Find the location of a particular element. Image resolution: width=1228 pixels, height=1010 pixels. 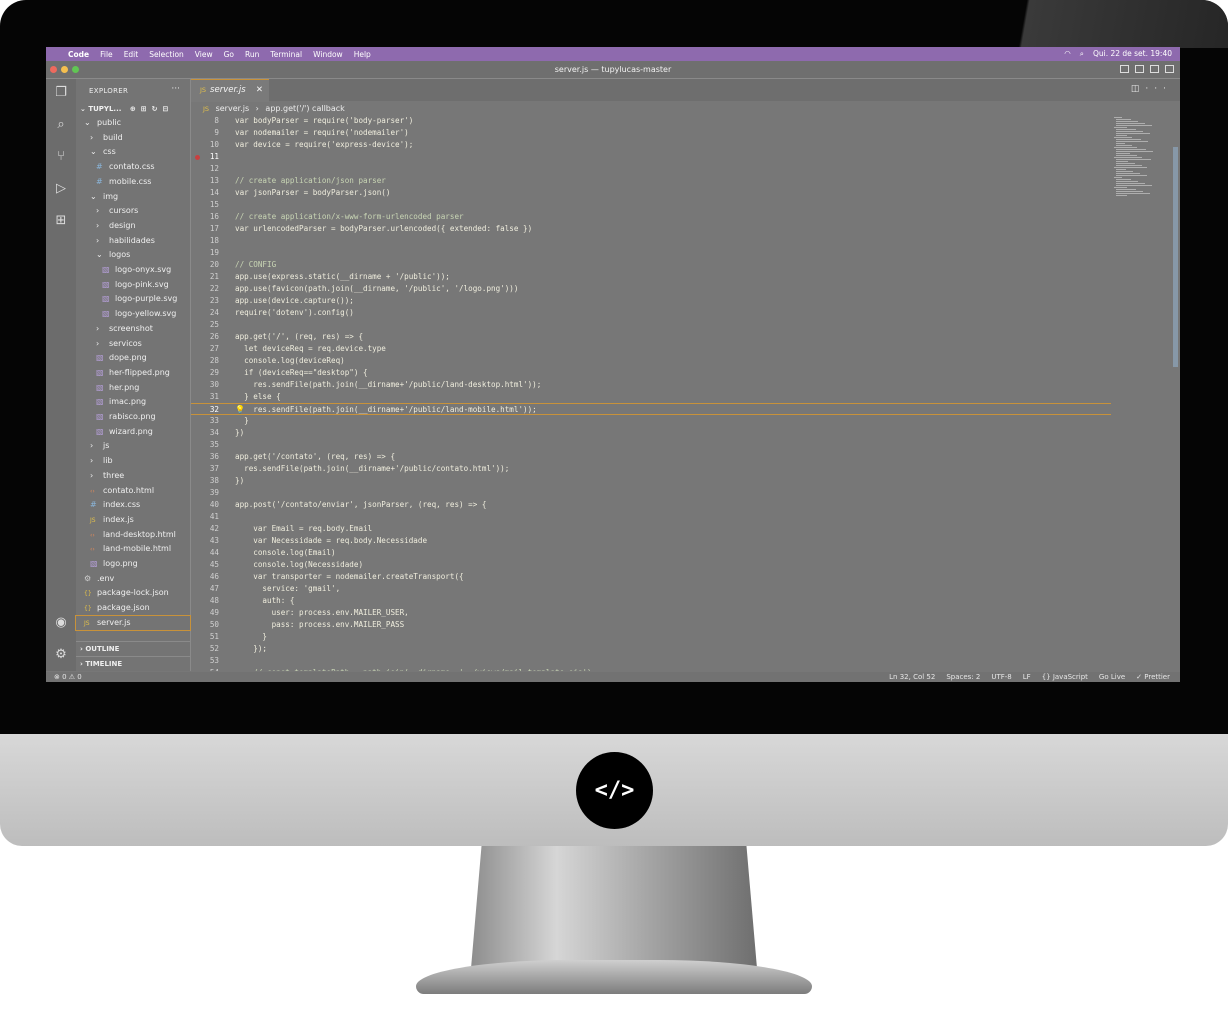

code-line: 24 require('dotenv').config() is located at coordinates (651, 313).